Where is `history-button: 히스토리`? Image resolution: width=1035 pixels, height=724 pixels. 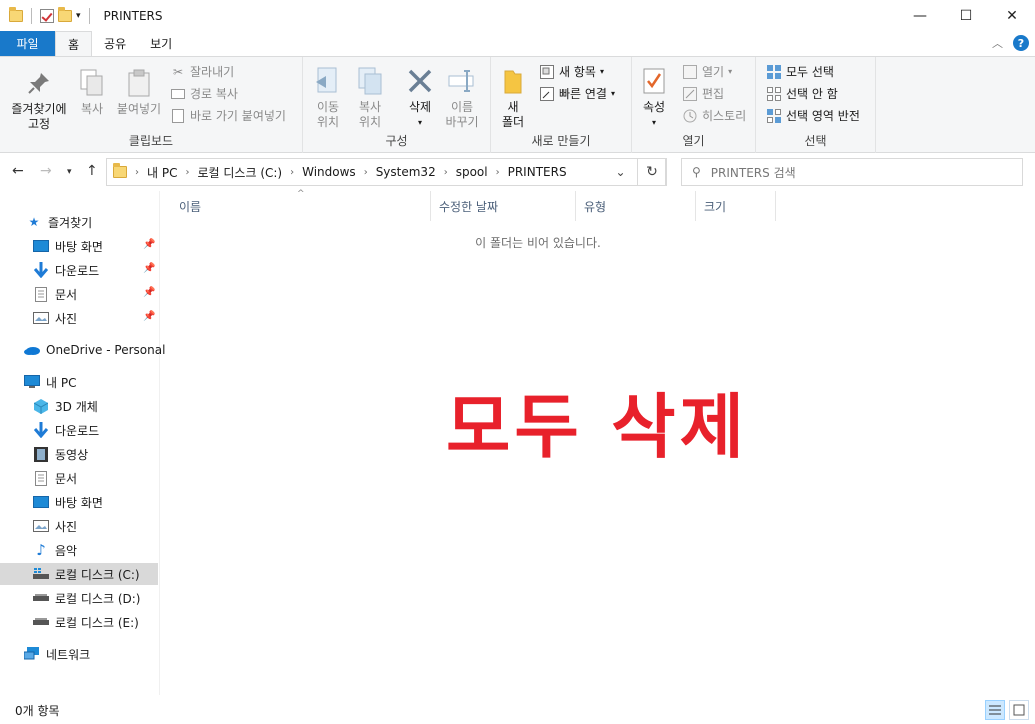 history-button: 히스토리 is located at coordinates (714, 115).